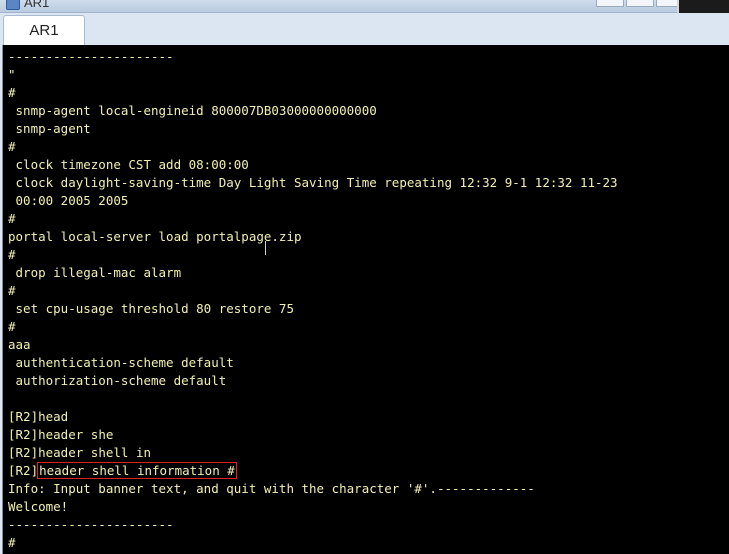 This screenshot has width=729, height=554. I want to click on maximize-button, so click(640, 3).